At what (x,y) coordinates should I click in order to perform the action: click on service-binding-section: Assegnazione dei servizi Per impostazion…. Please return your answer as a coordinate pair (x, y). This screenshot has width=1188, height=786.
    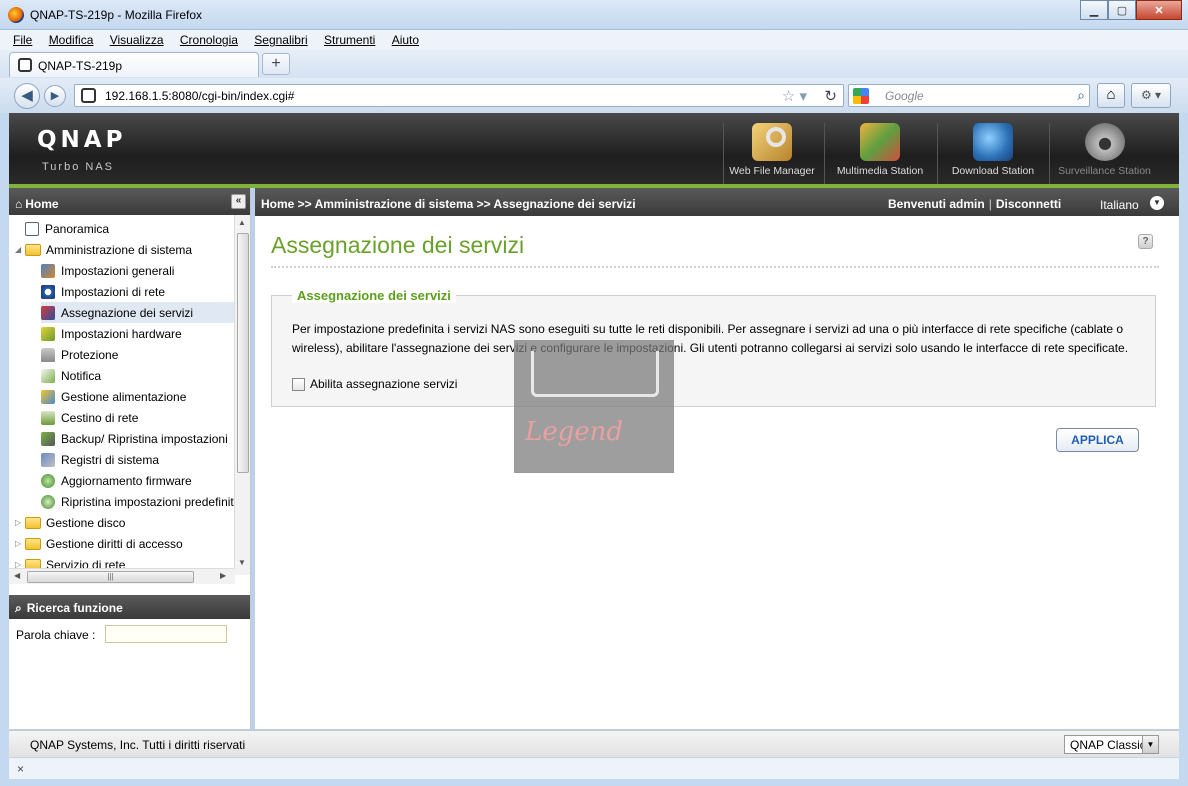
    Looking at the image, I should click on (713, 347).